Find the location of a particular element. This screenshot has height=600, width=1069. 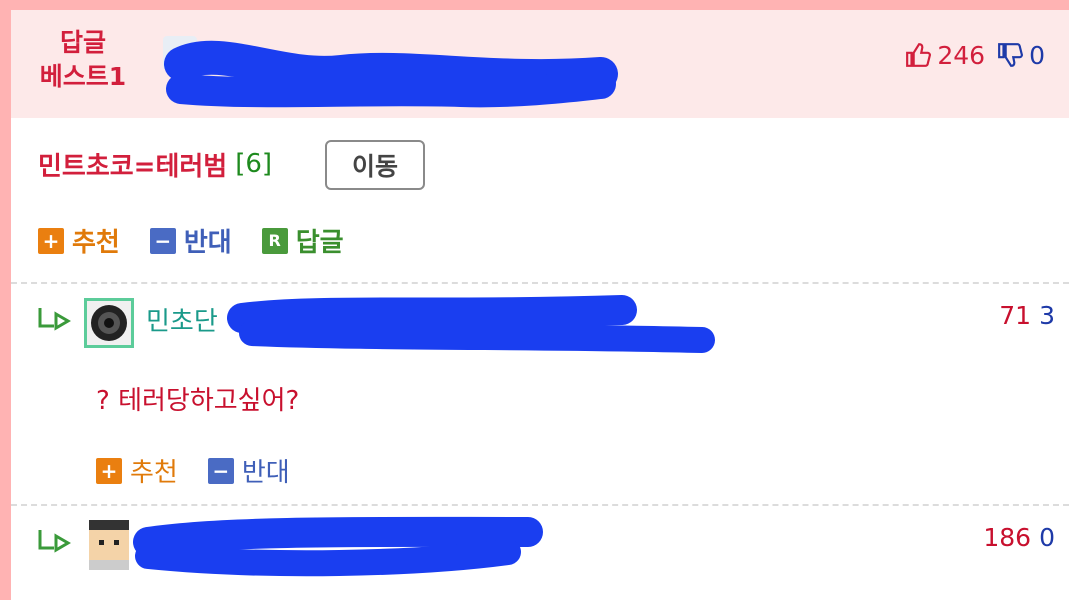

reply-button: R 답글 is located at coordinates (302, 240).